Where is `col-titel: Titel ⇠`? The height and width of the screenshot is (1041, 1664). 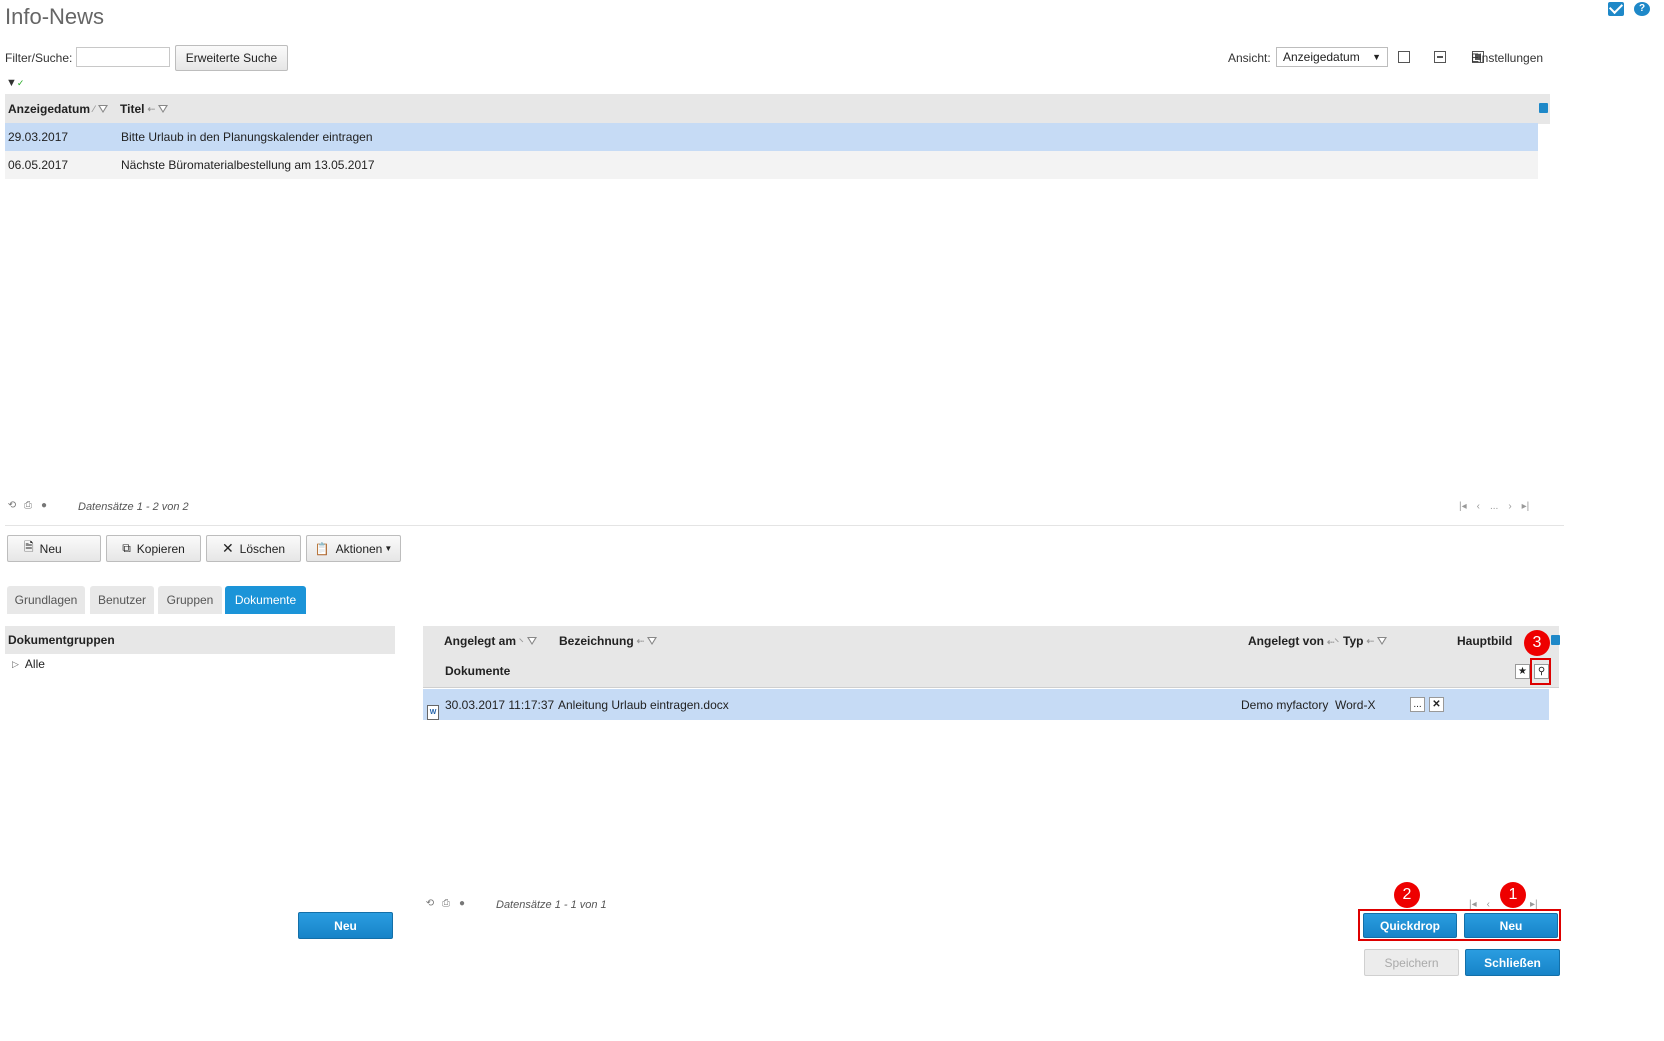
col-titel: Titel ⇠ is located at coordinates (144, 109).